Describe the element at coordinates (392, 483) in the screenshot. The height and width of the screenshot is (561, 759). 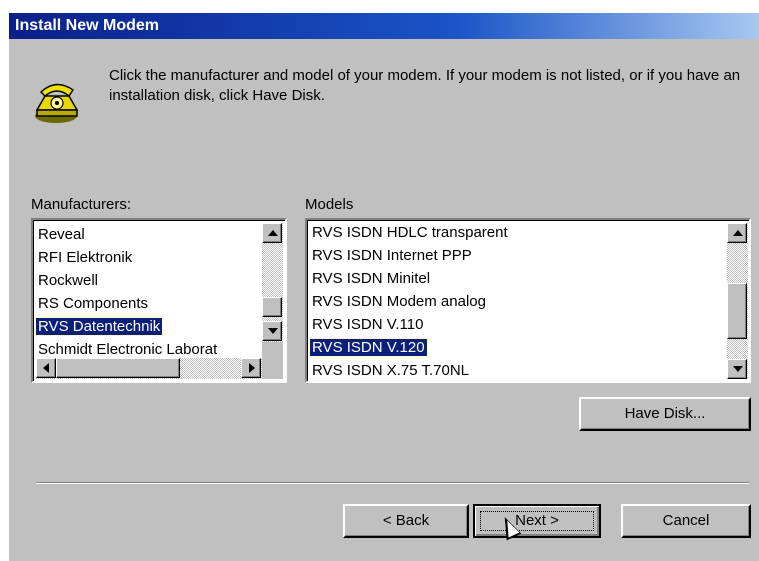
I see `separator` at that location.